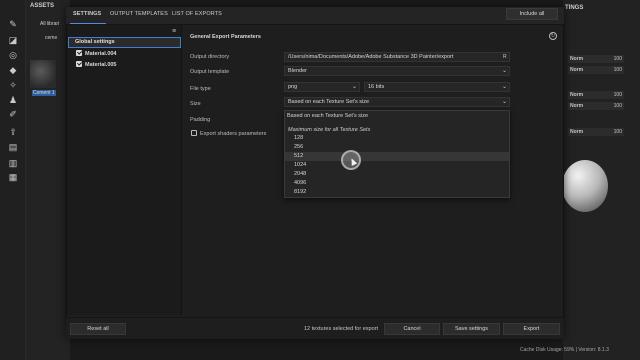 The image size is (640, 360). I want to click on dropper-icon: ✐, so click(13, 114).